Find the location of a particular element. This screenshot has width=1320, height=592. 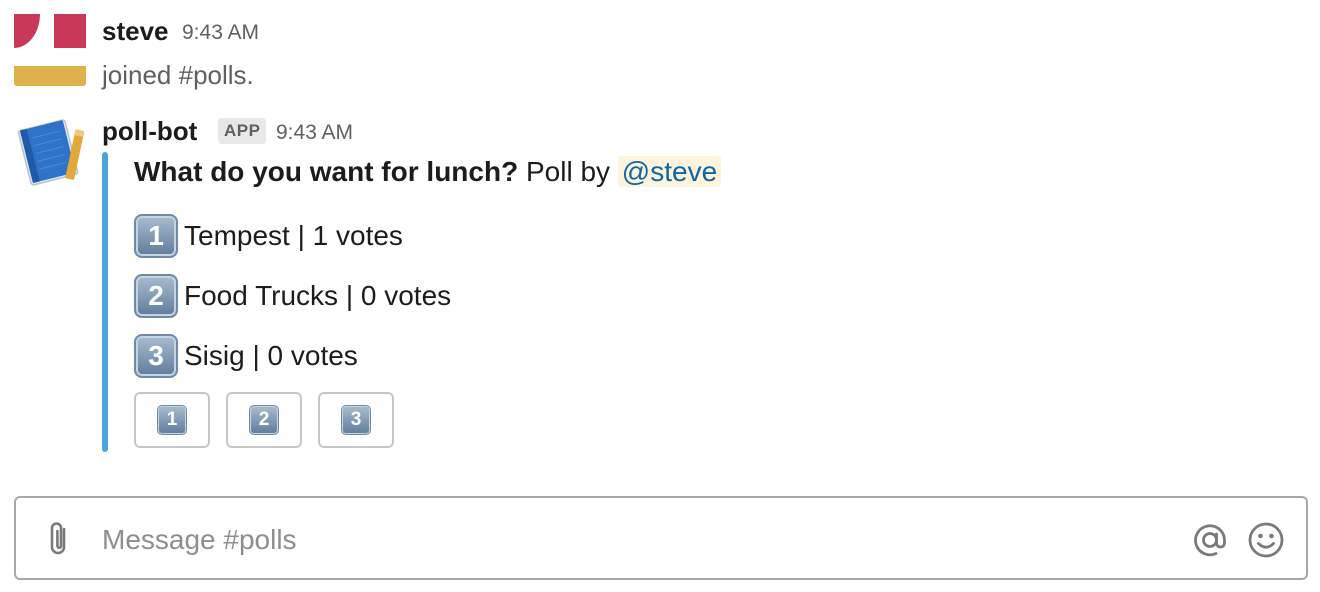

message-composer is located at coordinates (661, 538).